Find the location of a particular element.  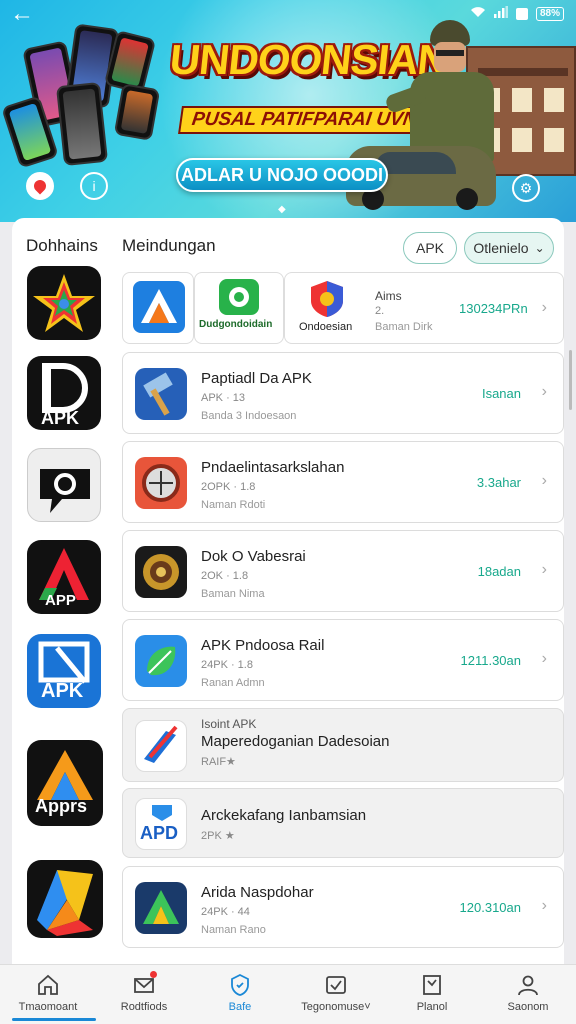

nav-tegonomuse: Tegonomuse˅ is located at coordinates (336, 994).